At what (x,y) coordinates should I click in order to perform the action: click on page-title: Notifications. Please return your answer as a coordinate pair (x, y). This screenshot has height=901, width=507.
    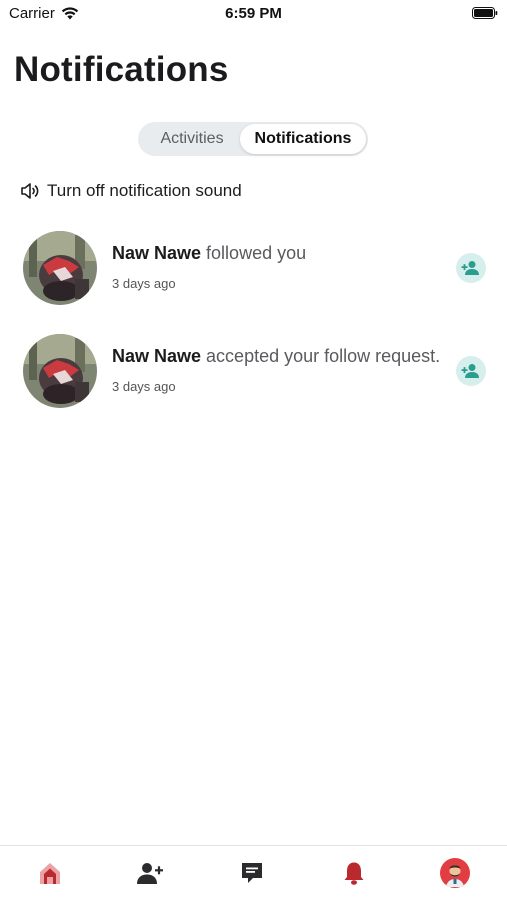
    Looking at the image, I should click on (121, 69).